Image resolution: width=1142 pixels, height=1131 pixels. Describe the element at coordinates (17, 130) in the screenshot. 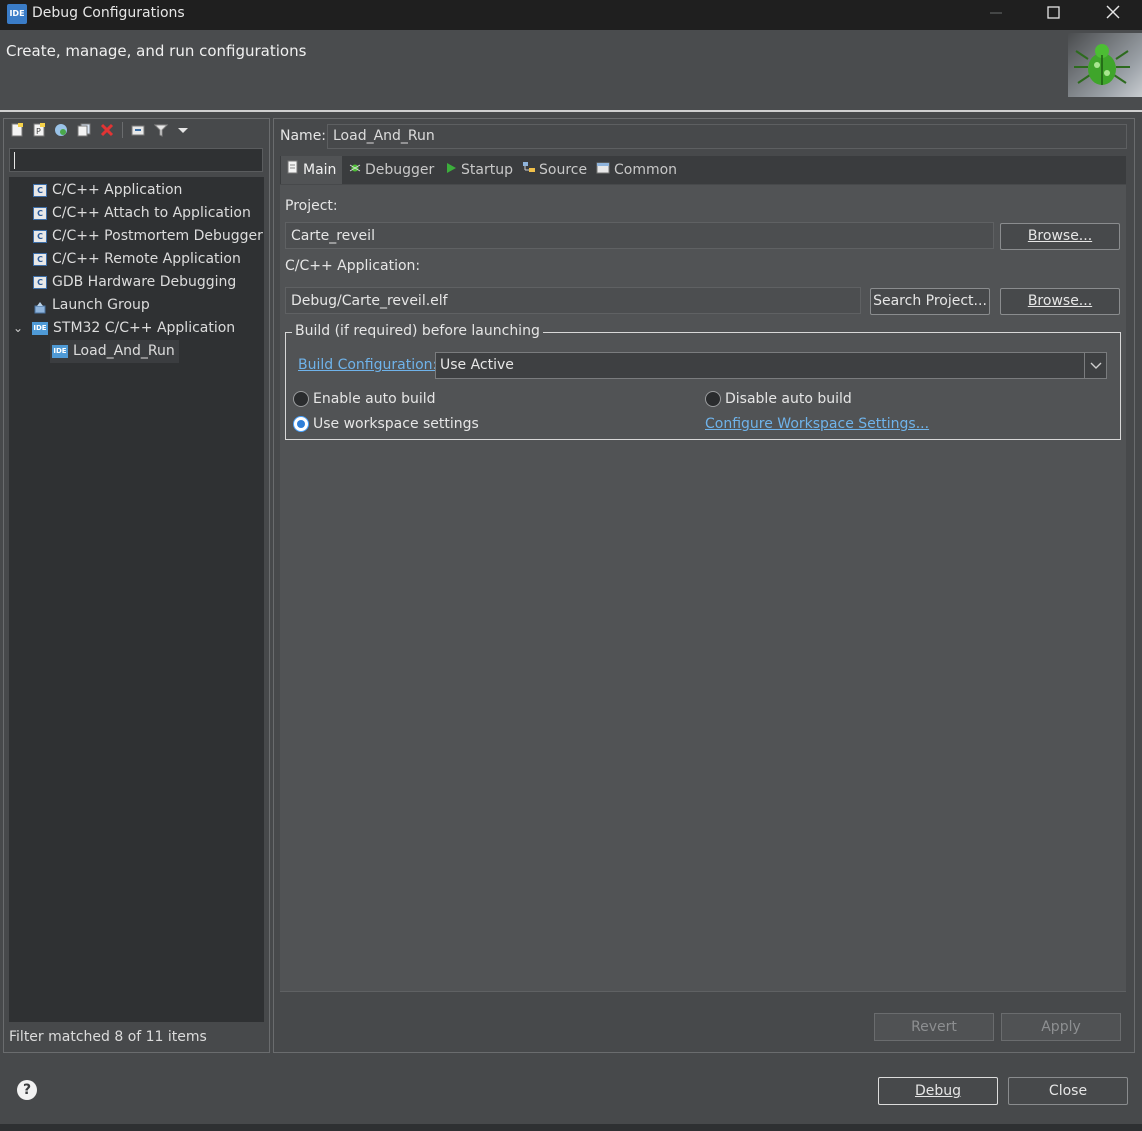

I see `new-configuration-icon` at that location.